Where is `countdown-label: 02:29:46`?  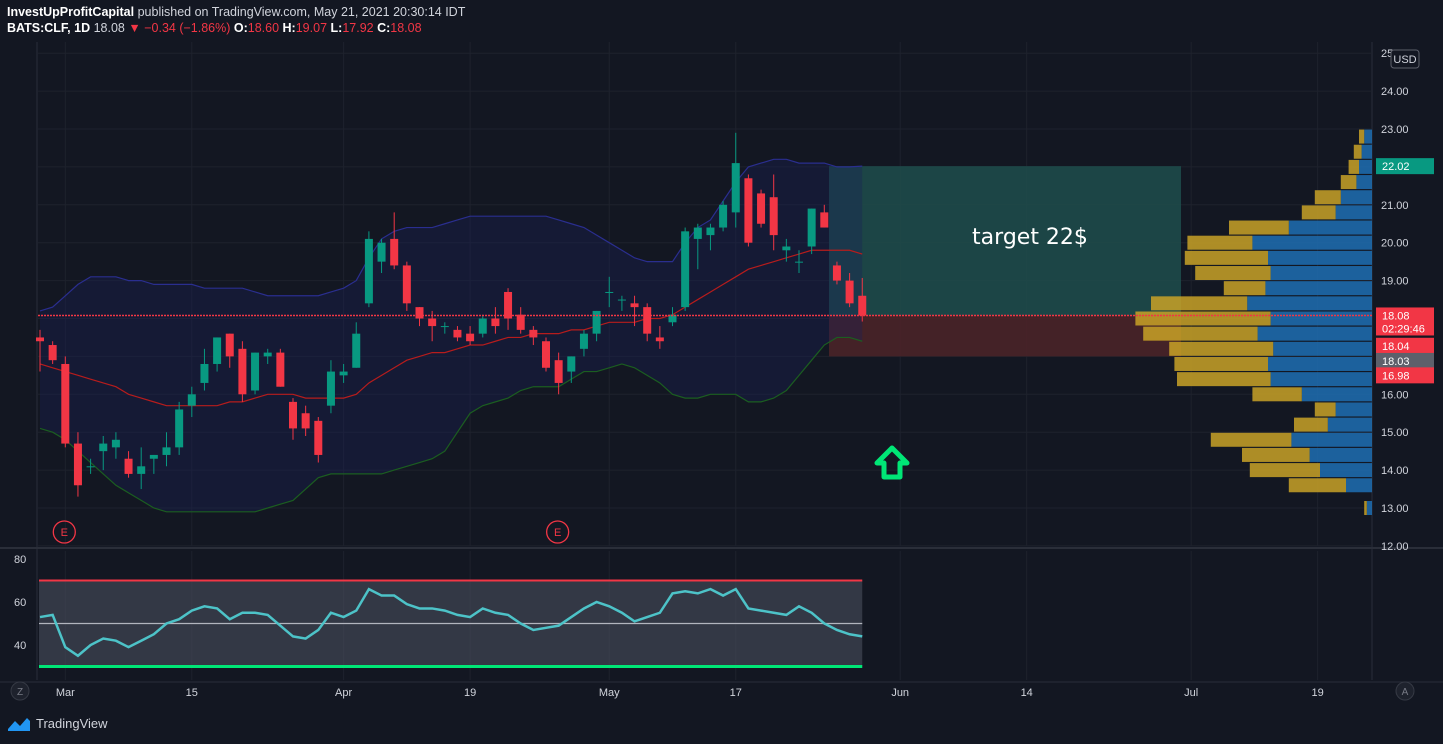 countdown-label: 02:29:46 is located at coordinates (1403, 329).